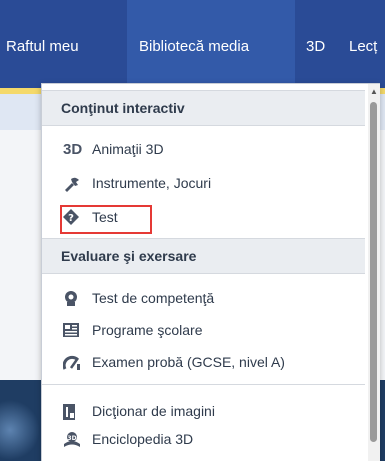 The image size is (385, 461). Describe the element at coordinates (373, 272) in the screenshot. I see `dropdown-scrollbar-thumb` at that location.